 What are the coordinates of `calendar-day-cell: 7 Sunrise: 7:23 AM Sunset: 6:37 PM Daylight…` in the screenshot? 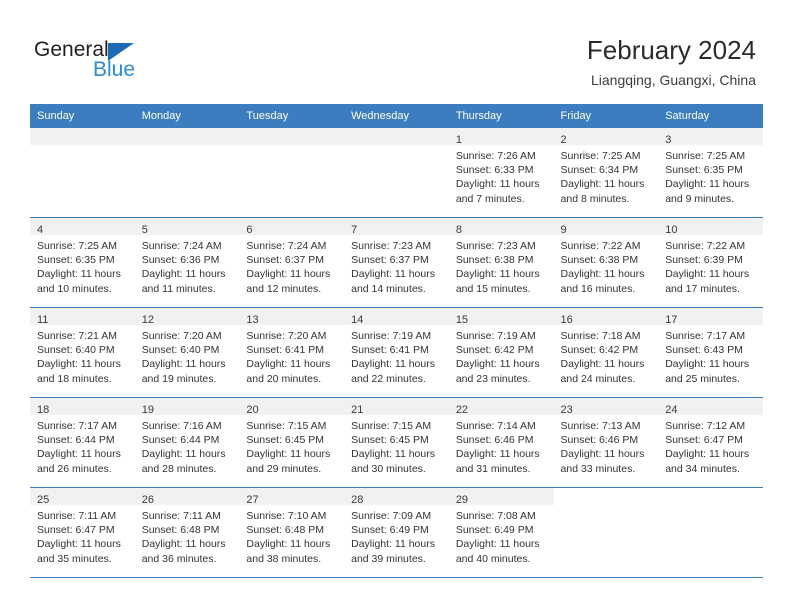 It's located at (396, 262).